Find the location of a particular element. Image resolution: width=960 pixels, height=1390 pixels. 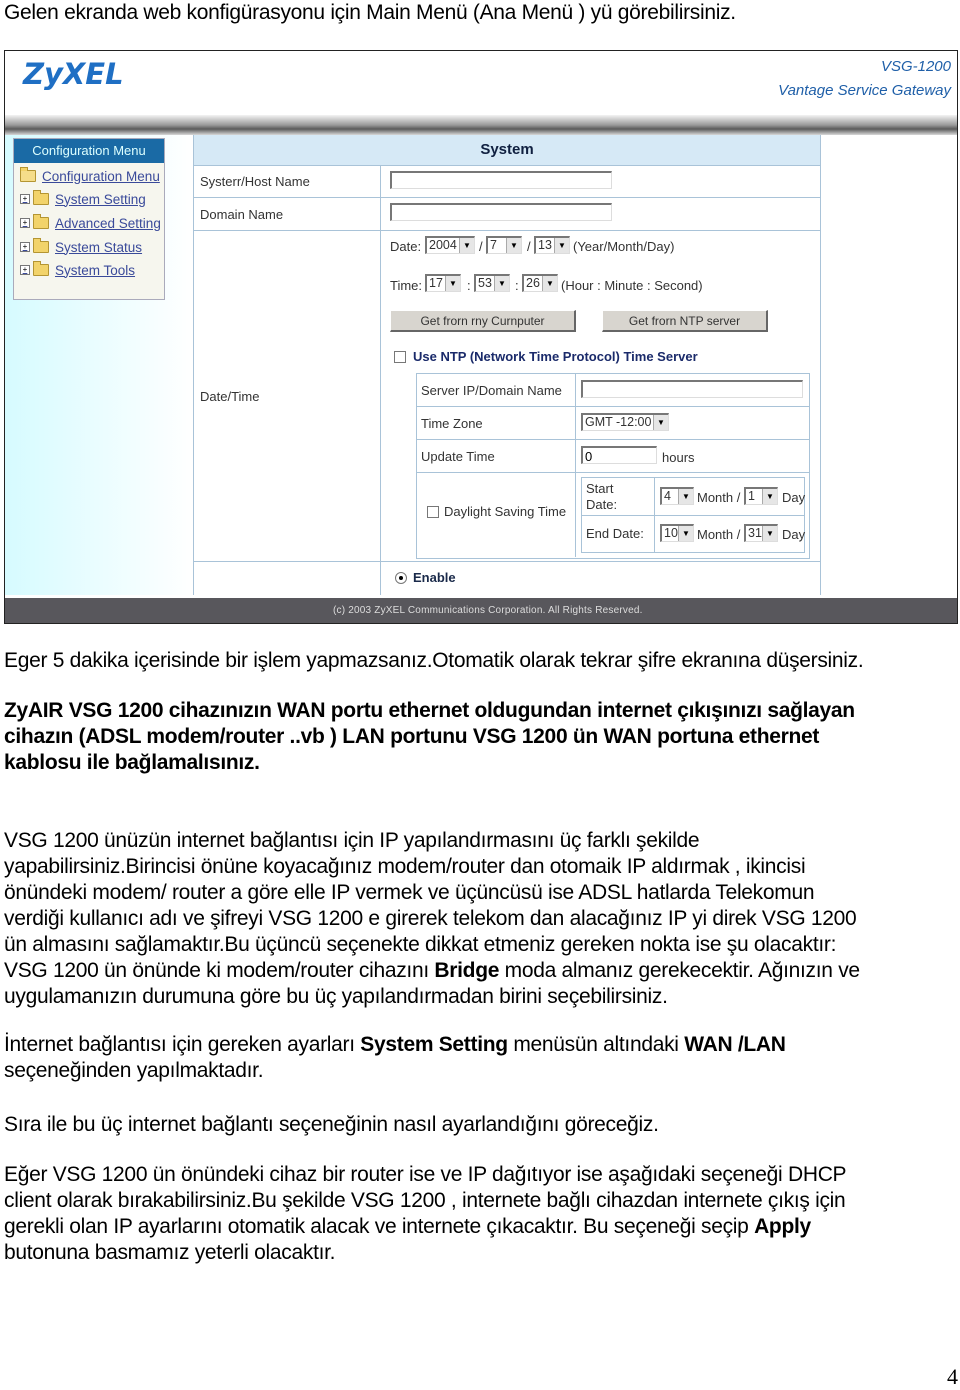

menu-item-advanced-setting: + Advanced Setting is located at coordinates (90, 223).